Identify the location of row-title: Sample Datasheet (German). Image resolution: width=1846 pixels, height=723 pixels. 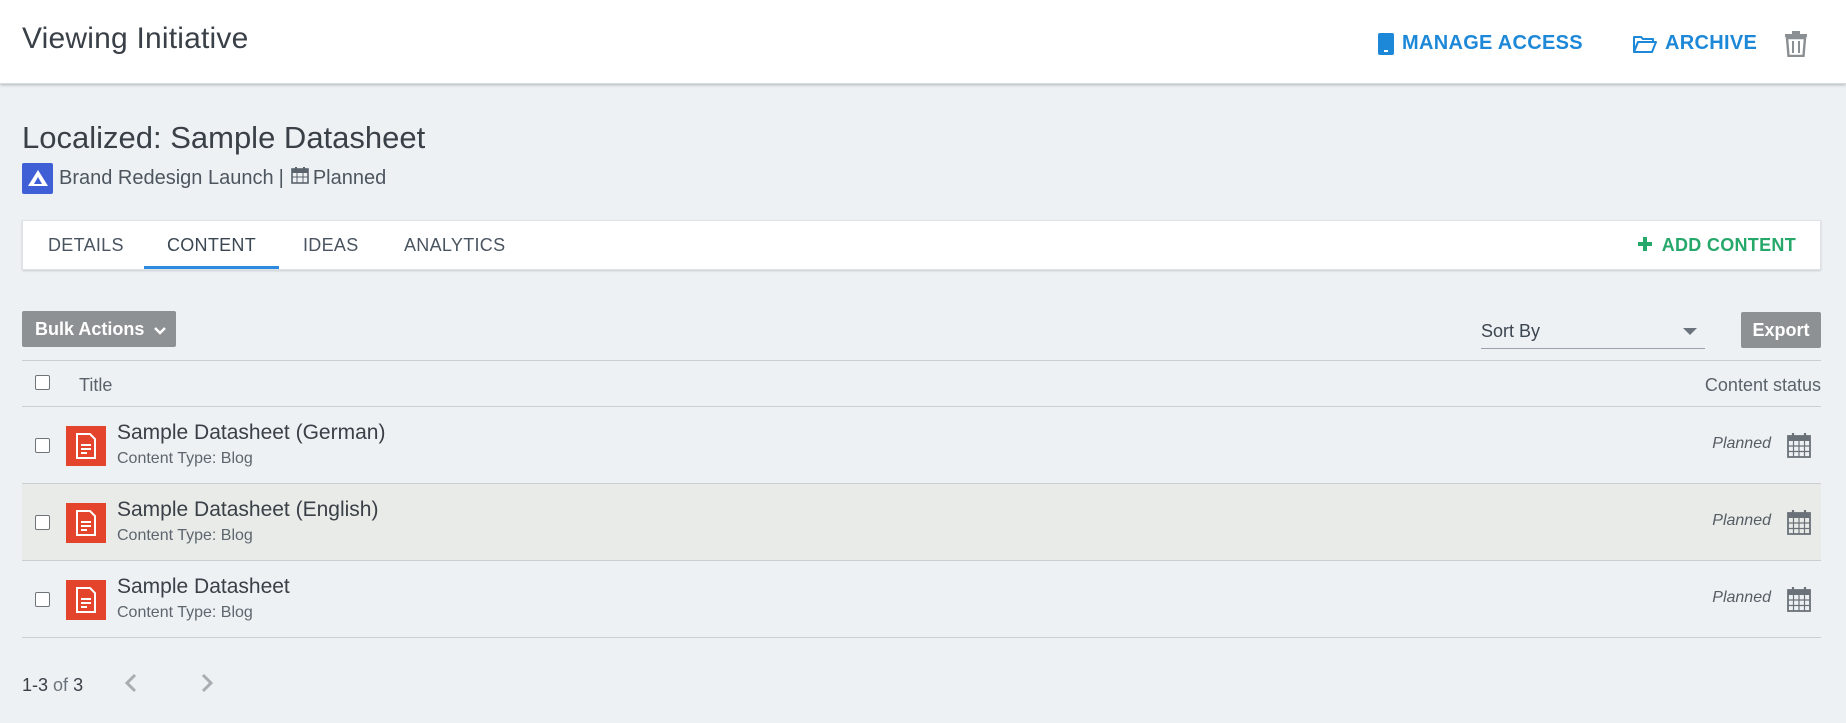
(251, 433).